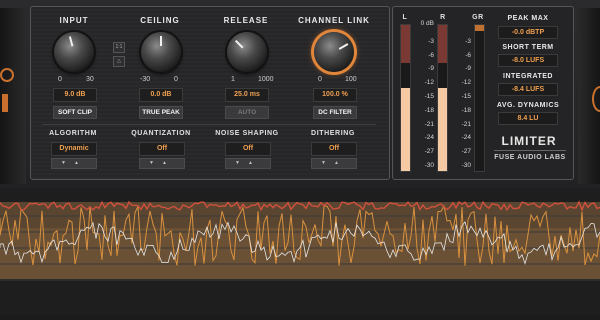 The image size is (600, 320). I want to click on algorithm-title: ALGORITHM, so click(73, 133).